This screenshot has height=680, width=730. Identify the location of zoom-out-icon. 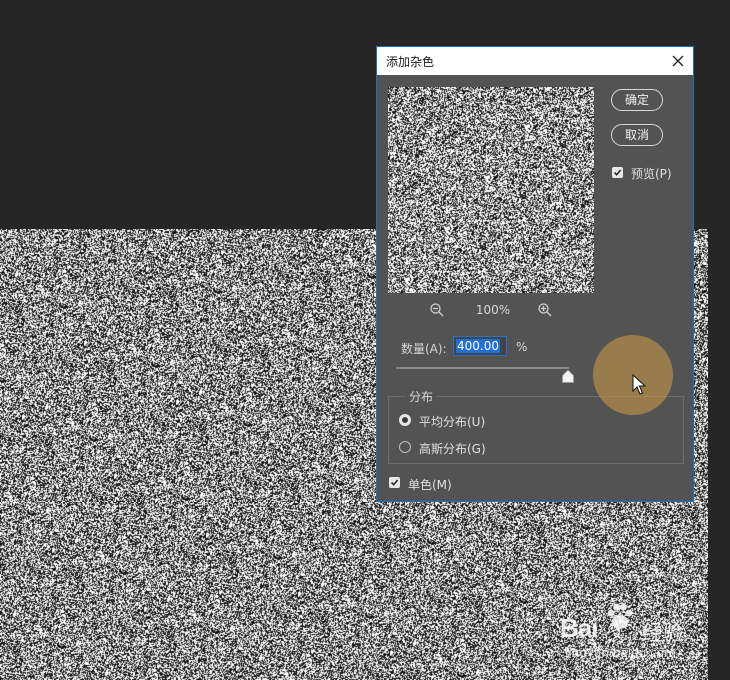
(437, 310).